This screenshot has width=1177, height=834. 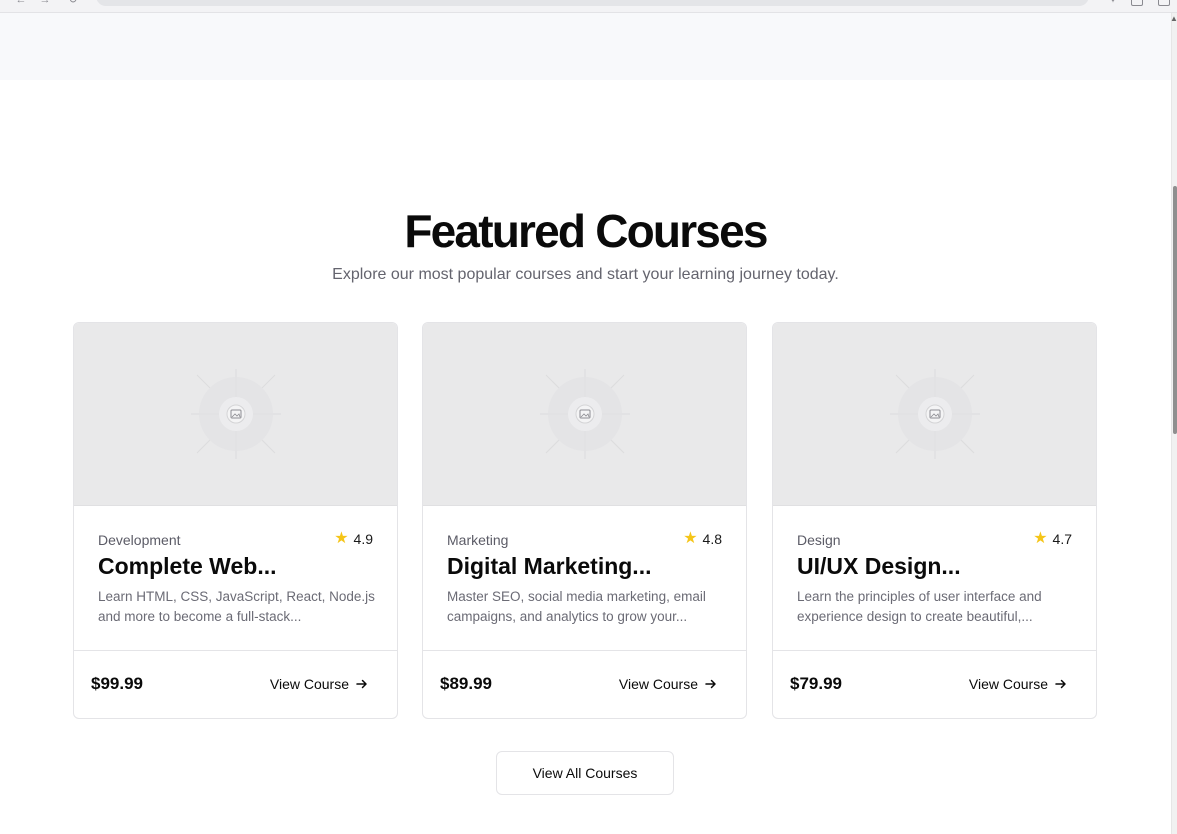 What do you see at coordinates (478, 540) in the screenshot?
I see `course-category: Marketing` at bounding box center [478, 540].